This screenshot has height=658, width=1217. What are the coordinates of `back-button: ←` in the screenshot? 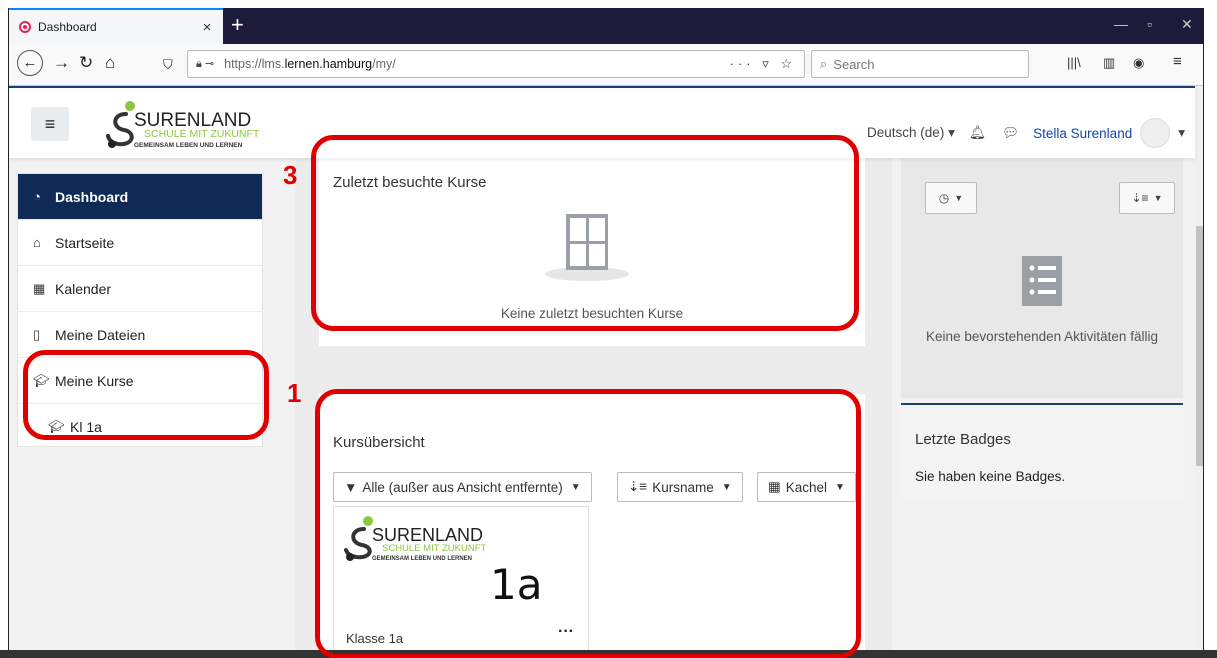 It's located at (30, 63).